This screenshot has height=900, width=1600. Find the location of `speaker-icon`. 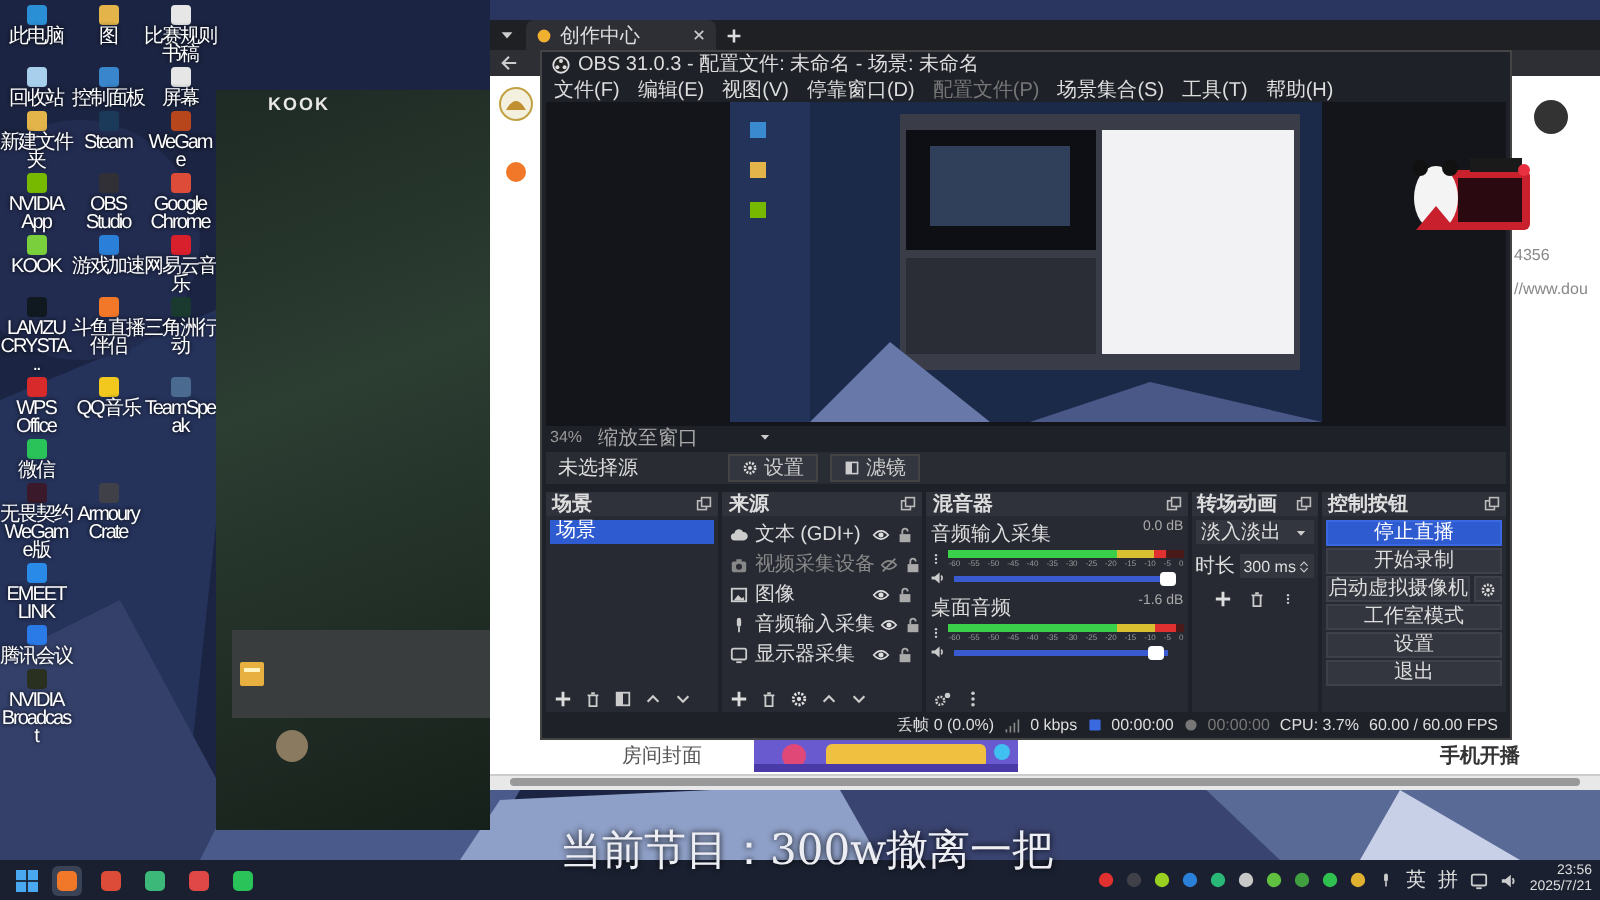

speaker-icon is located at coordinates (1508, 880).